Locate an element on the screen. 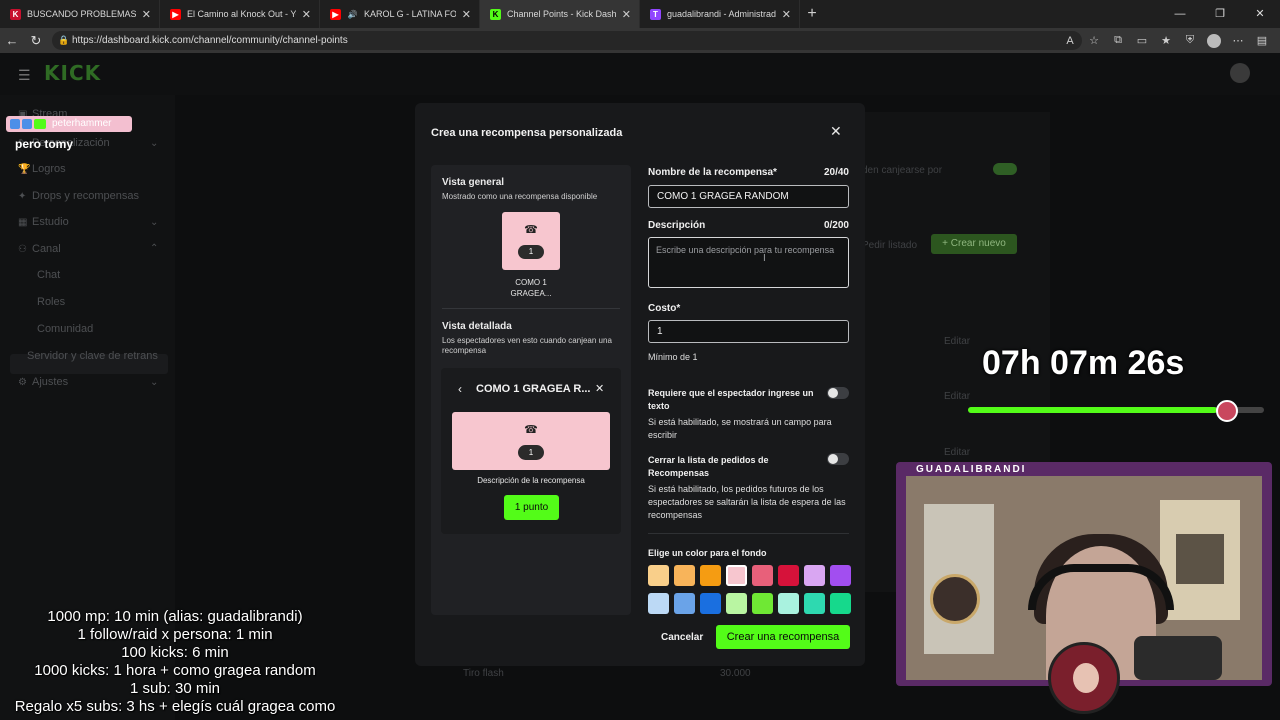  browser-tab: ▶ El Camino al Knock Out - YouTube ✕ is located at coordinates (240, 14).